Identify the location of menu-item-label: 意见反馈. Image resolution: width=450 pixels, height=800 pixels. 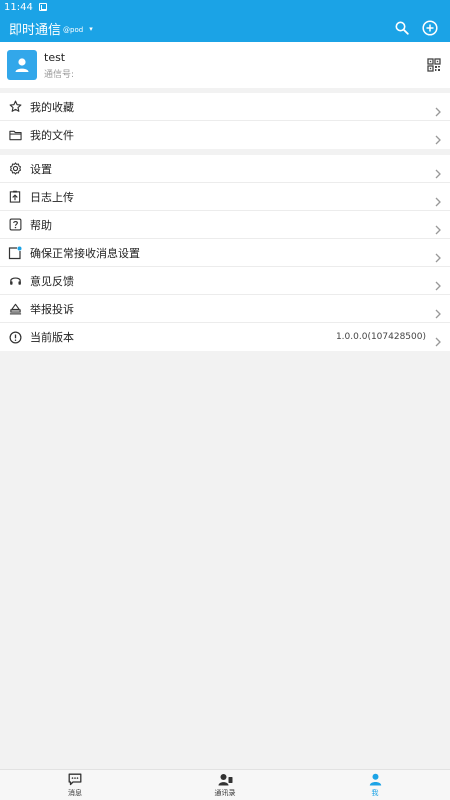
(52, 281).